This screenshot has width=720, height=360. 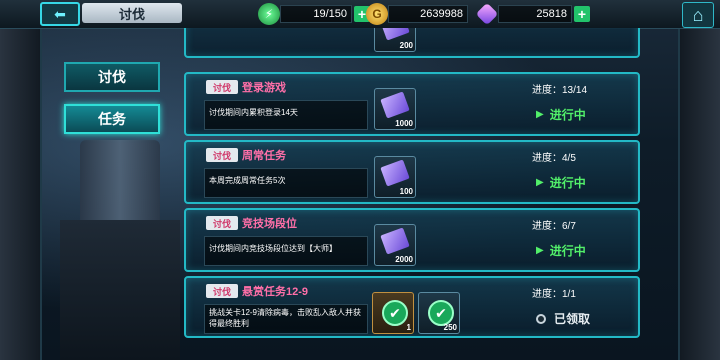 I want to click on energy-value: 19/150, so click(x=316, y=14).